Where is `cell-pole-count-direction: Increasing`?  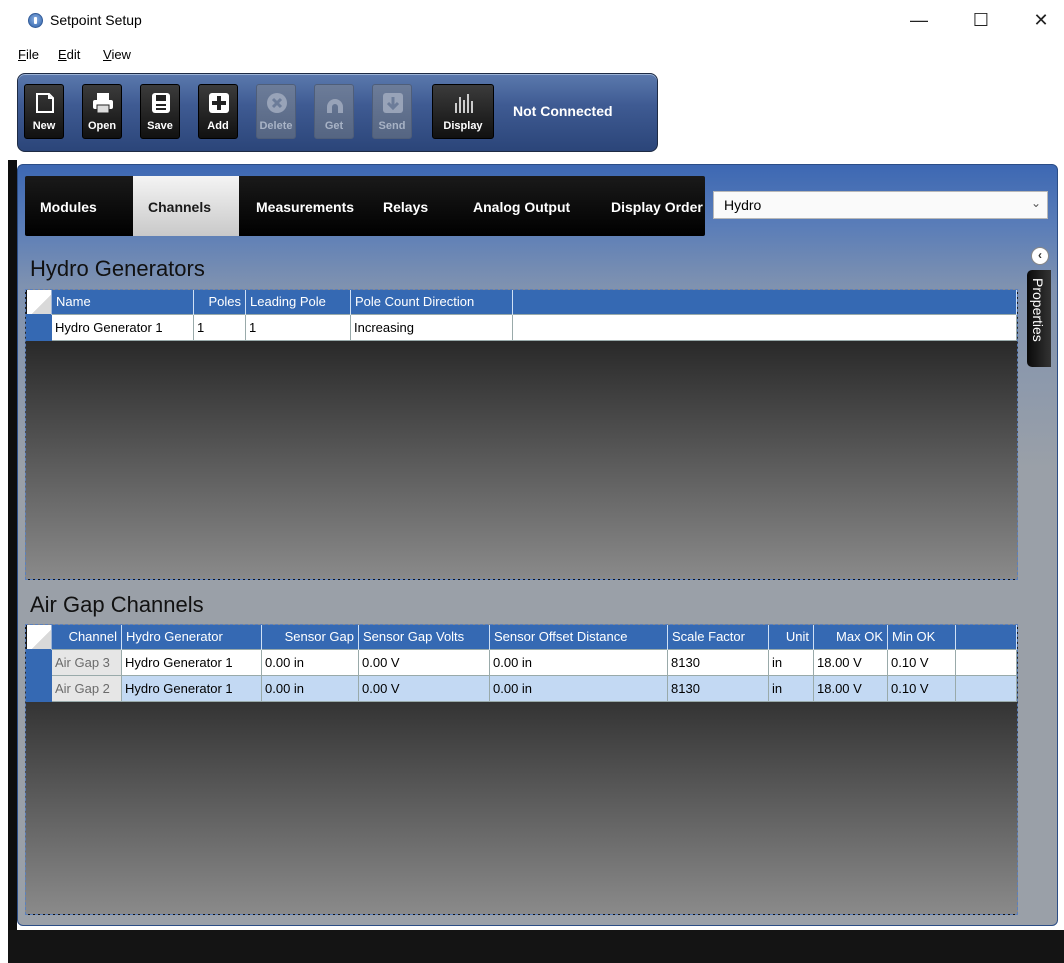 cell-pole-count-direction: Increasing is located at coordinates (431, 327).